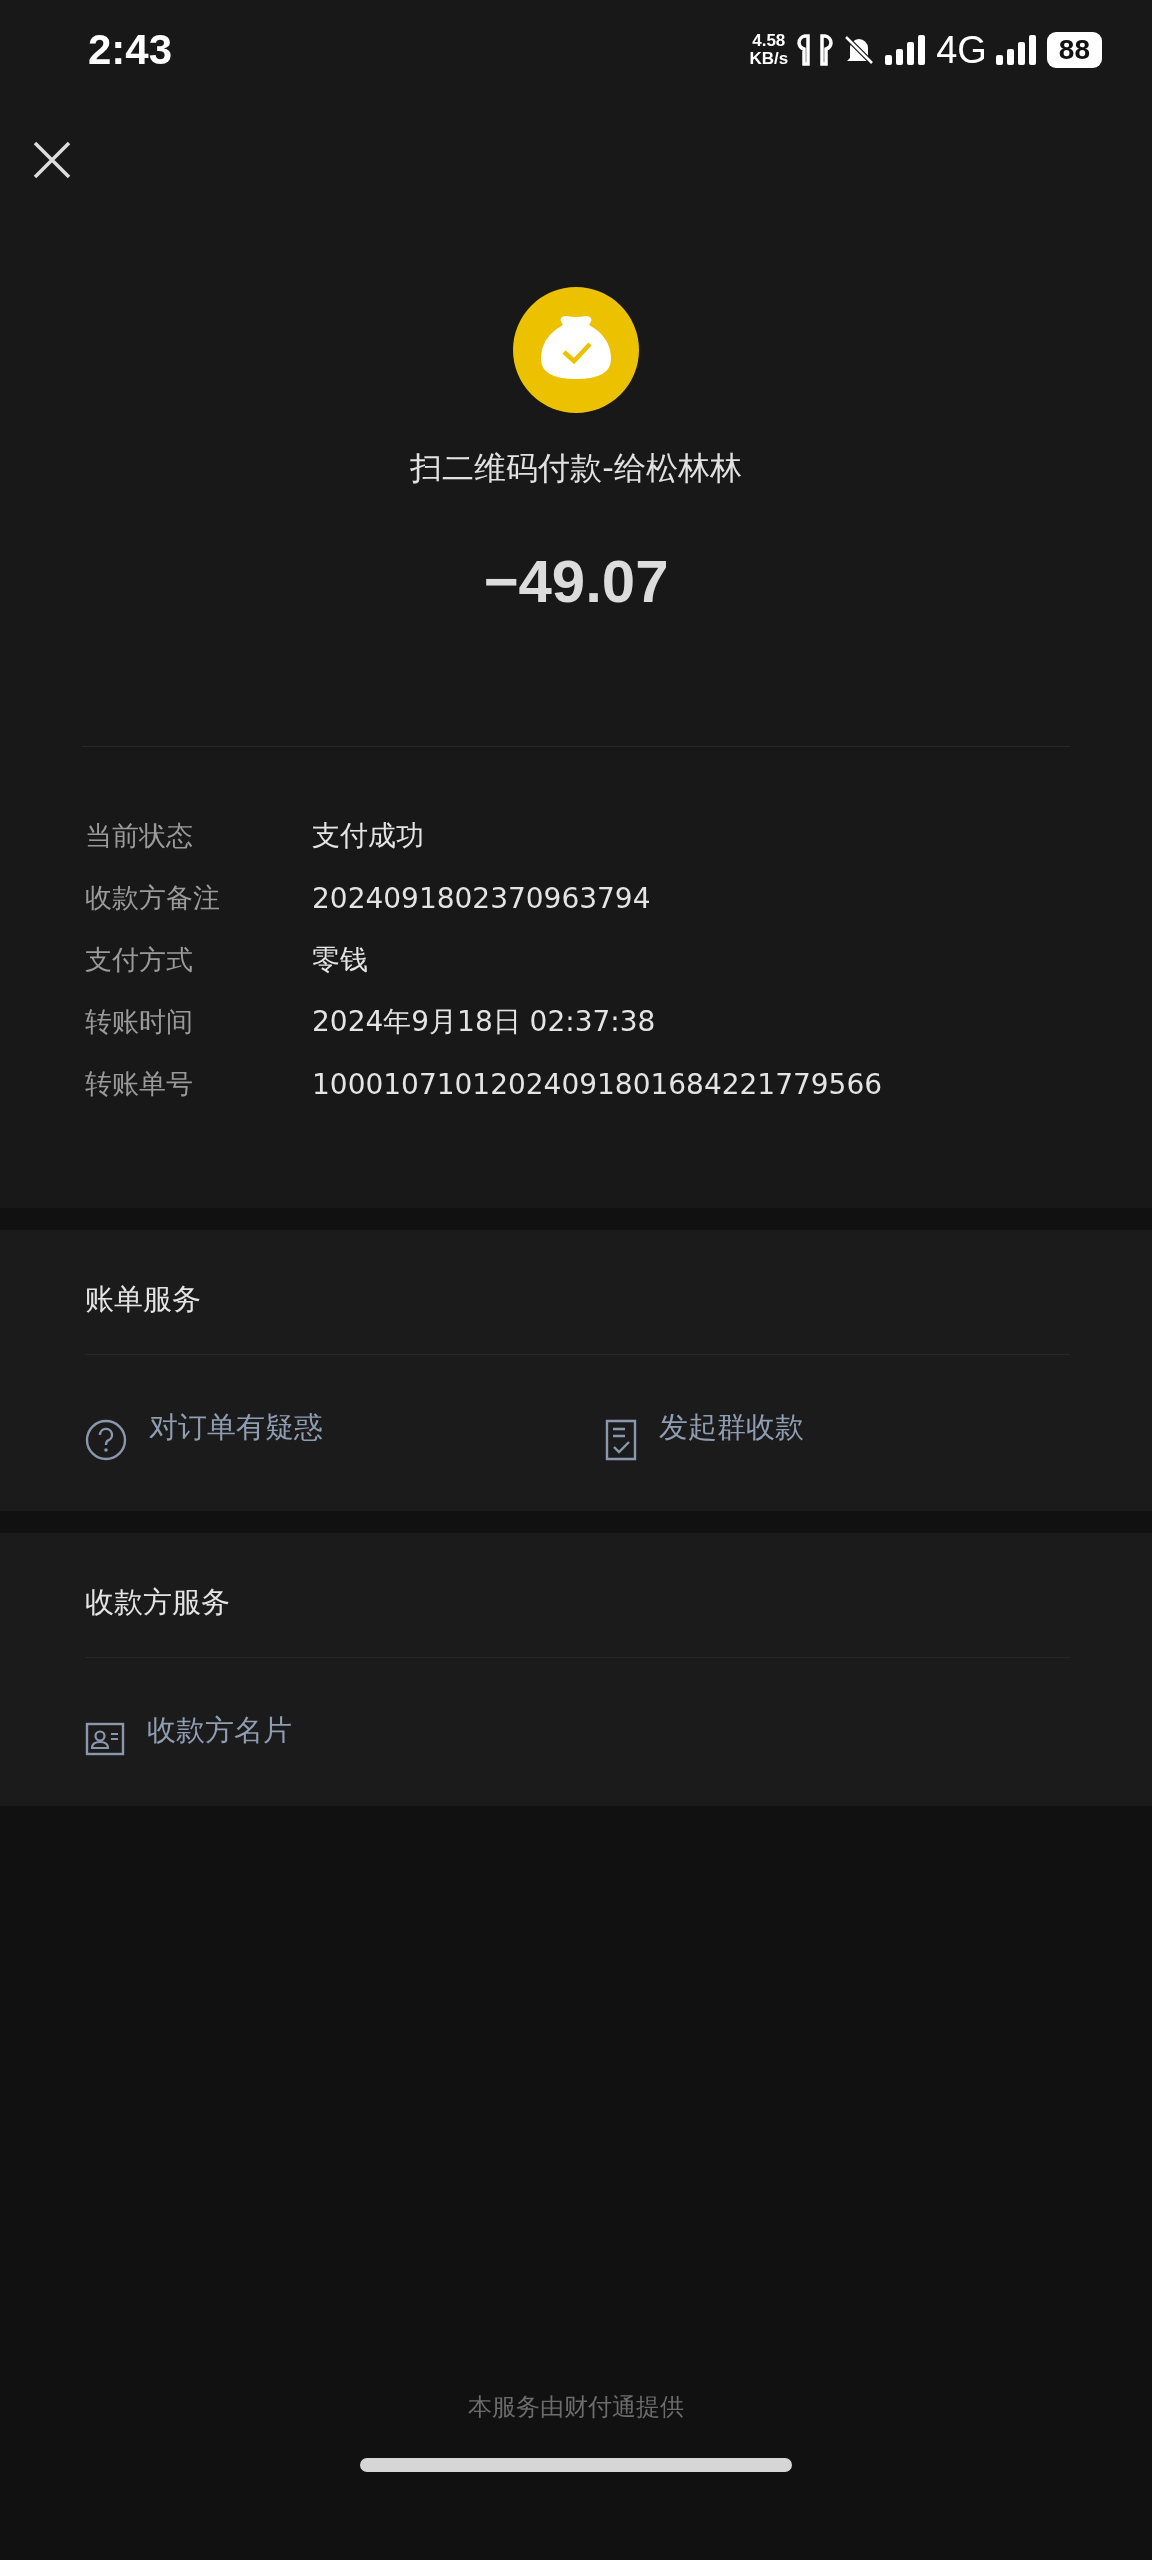 This screenshot has height=2560, width=1152. What do you see at coordinates (576, 350) in the screenshot?
I see `money-bag-icon` at bounding box center [576, 350].